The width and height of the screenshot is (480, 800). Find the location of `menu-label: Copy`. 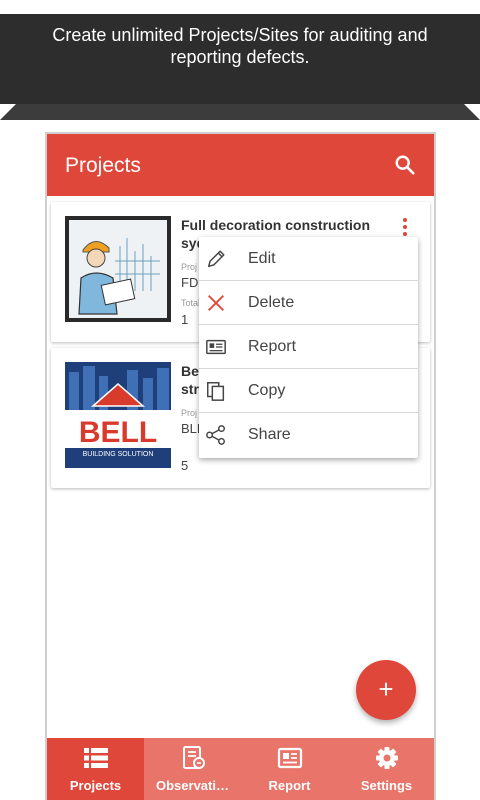

menu-label: Copy is located at coordinates (267, 390).